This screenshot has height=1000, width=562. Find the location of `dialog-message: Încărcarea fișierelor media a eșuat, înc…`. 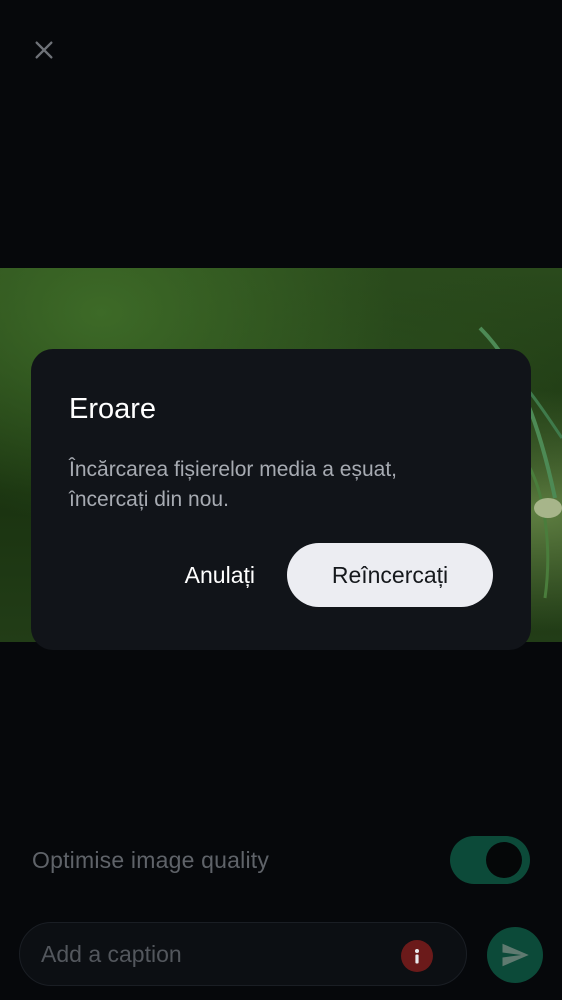

dialog-message: Încărcarea fișierelor media a eșuat, înc… is located at coordinates (233, 484).